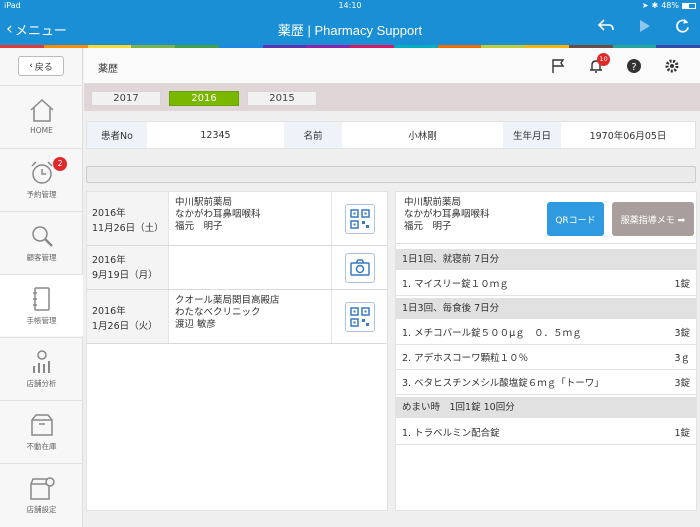  I want to click on medication-row: 1. マイスリー錠１０ｍｇ 1錠, so click(546, 283).